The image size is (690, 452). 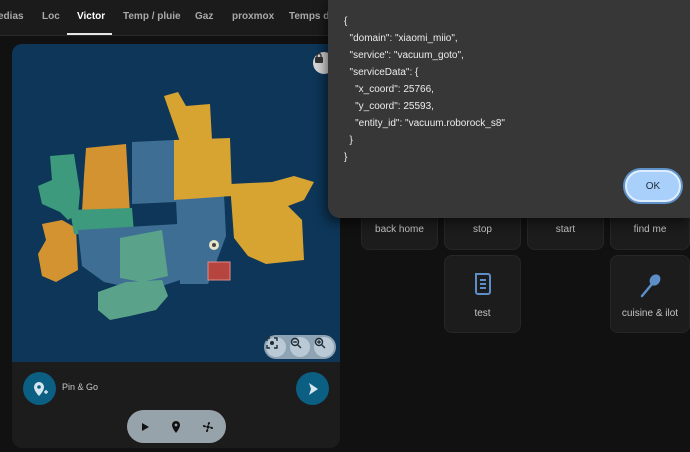 I want to click on lock-icon, so click(x=319, y=57).